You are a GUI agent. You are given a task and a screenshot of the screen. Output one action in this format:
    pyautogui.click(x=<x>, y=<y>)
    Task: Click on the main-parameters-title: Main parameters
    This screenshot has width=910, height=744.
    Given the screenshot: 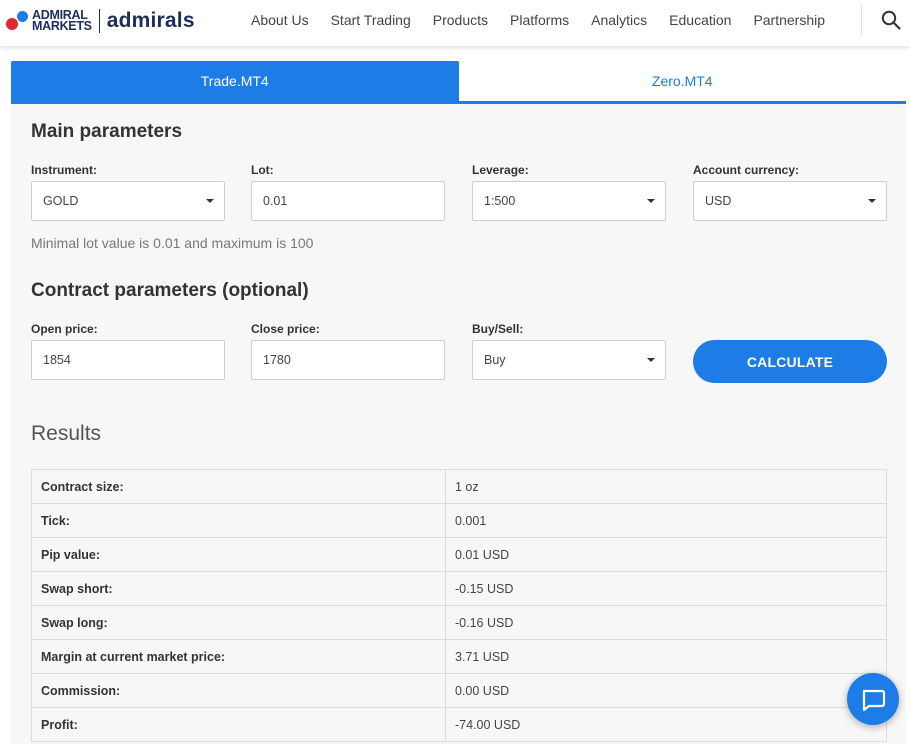 What is the action you would take?
    pyautogui.click(x=107, y=131)
    